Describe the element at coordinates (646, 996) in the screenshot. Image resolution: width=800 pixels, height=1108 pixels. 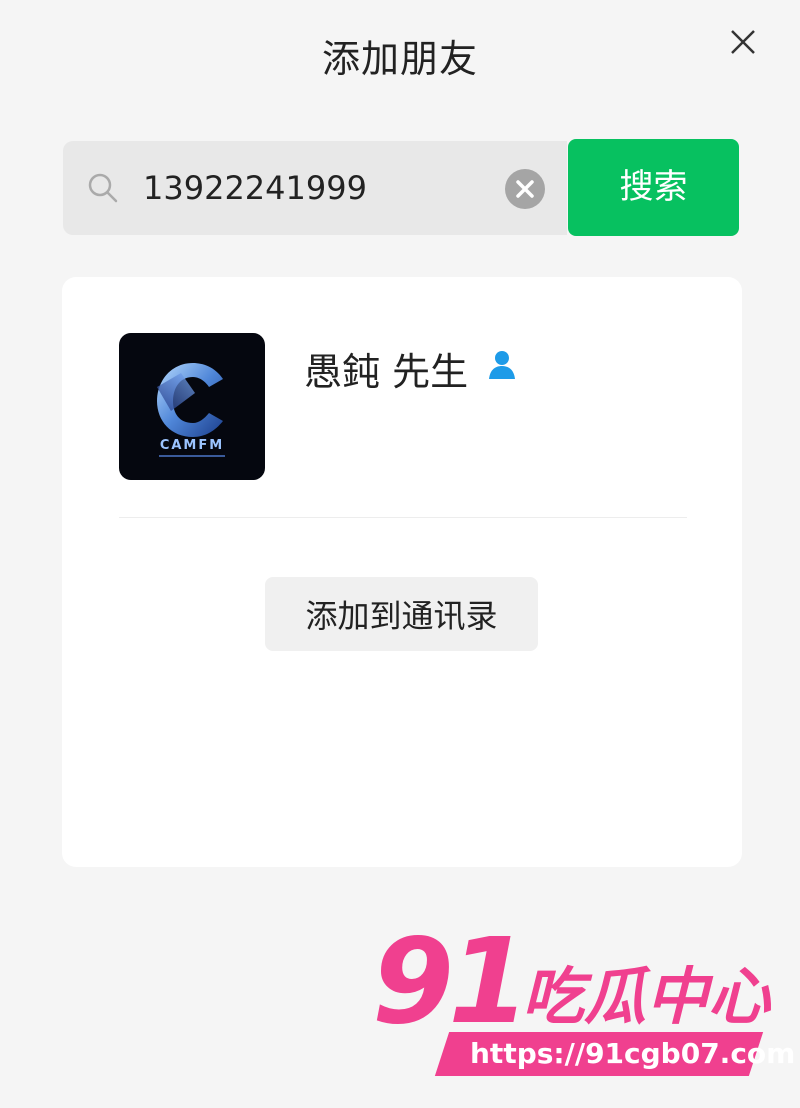
I see `watermark-text: 吃瓜中心` at that location.